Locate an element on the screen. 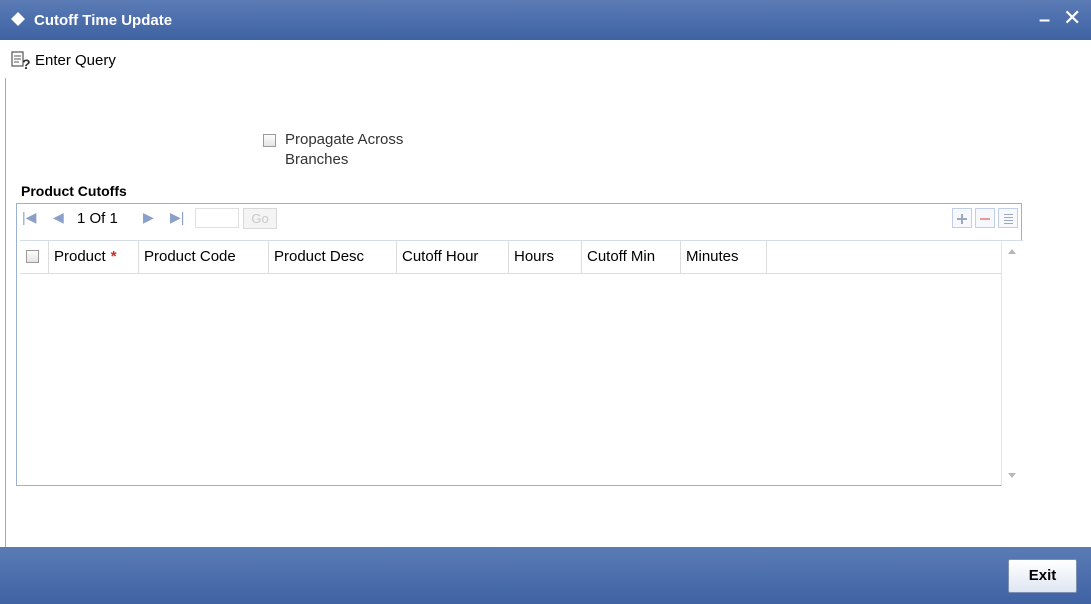 This screenshot has height=604, width=1091. column-header-product-code: Product Code is located at coordinates (204, 257).